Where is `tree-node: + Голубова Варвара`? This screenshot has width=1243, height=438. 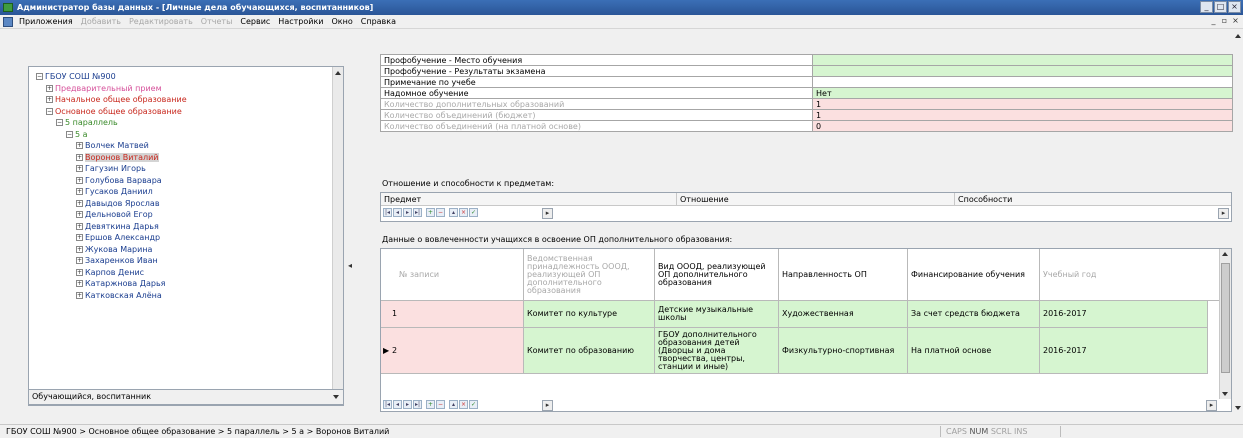
tree-node: + Голубова Варвара is located at coordinates (119, 181).